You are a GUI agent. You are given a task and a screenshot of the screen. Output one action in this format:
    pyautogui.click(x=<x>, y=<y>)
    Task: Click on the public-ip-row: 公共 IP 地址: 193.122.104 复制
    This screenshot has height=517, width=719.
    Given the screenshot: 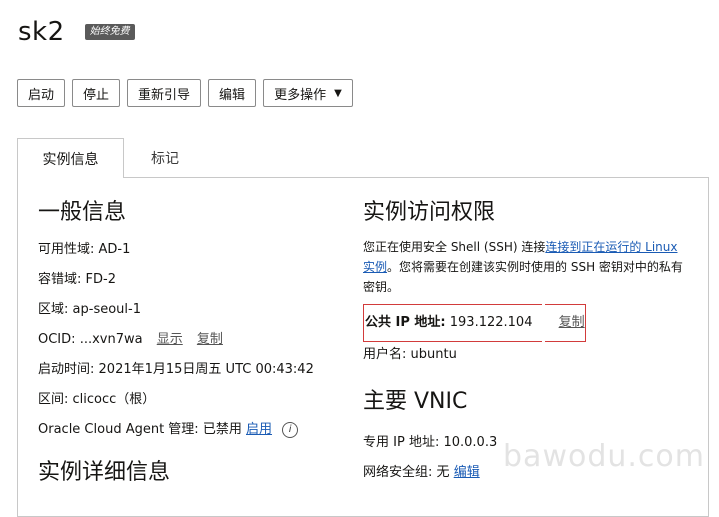 What is the action you would take?
    pyautogui.click(x=475, y=323)
    